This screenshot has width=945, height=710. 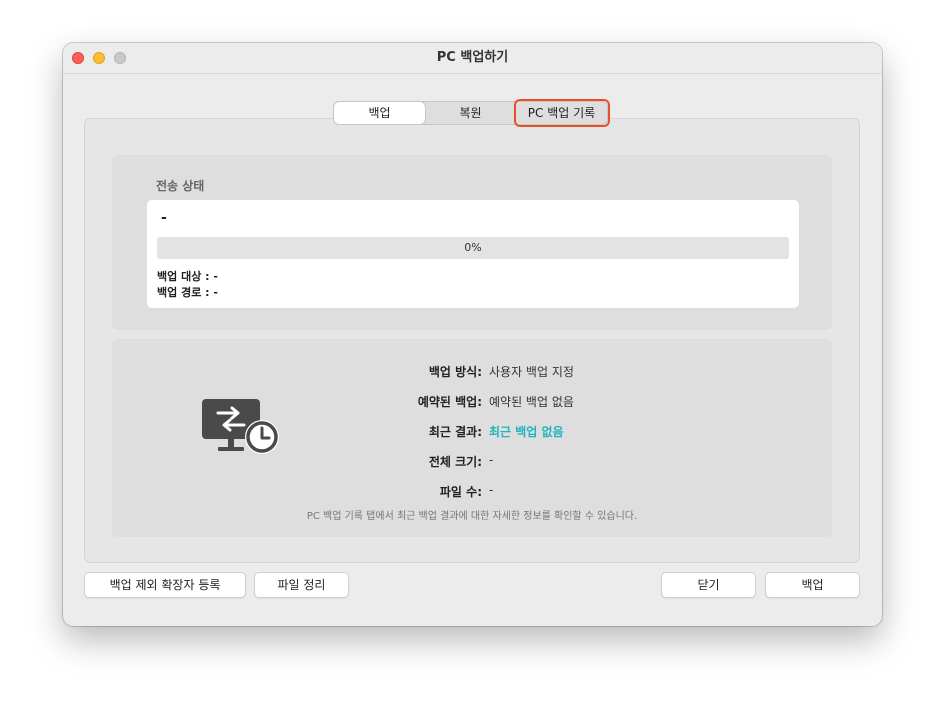 What do you see at coordinates (531, 402) in the screenshot?
I see `info-value: 예약된 백업 없음` at bounding box center [531, 402].